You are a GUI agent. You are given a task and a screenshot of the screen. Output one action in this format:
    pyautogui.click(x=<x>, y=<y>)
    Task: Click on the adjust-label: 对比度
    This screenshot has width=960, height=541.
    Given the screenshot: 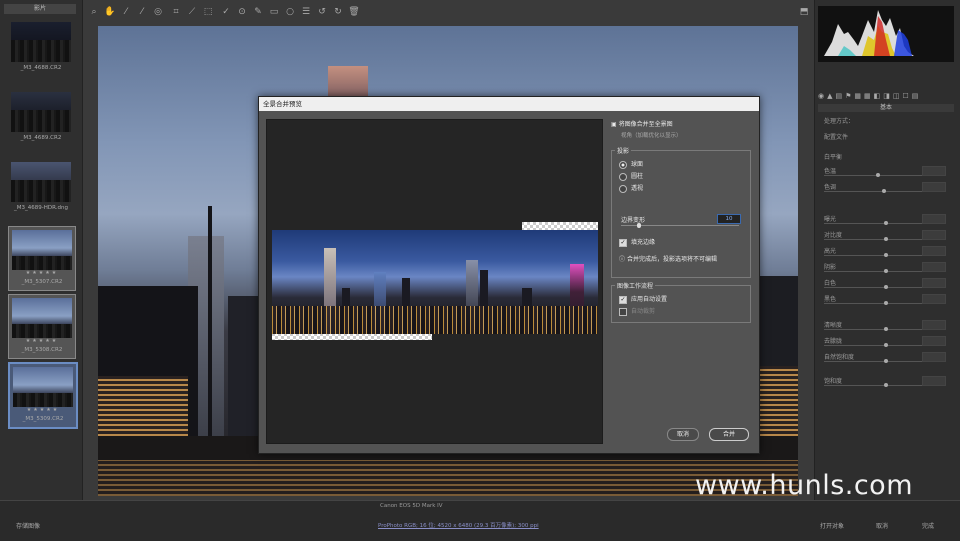 What is the action you would take?
    pyautogui.click(x=833, y=235)
    